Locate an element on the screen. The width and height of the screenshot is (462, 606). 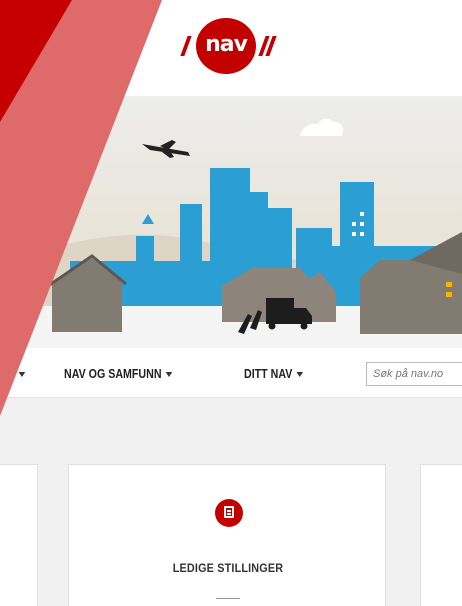
card-left is located at coordinates (19, 535).